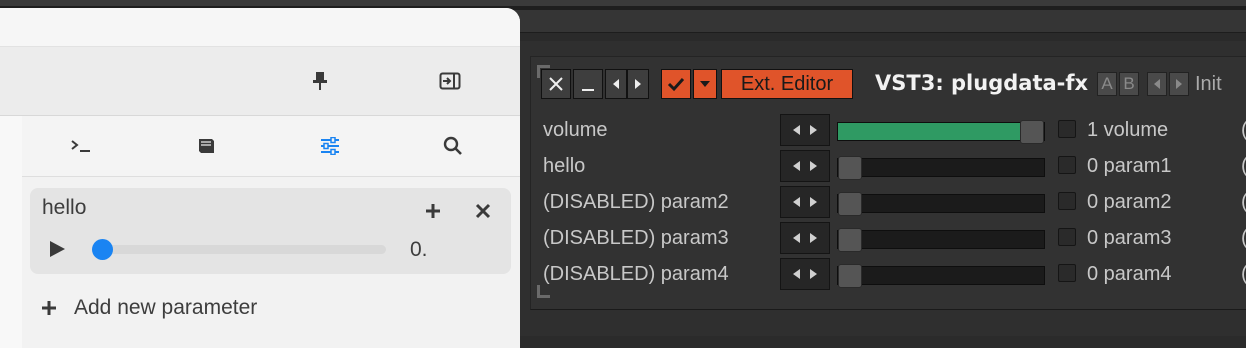 This screenshot has width=1246, height=348. Describe the element at coordinates (166, 307) in the screenshot. I see `add-parameter-label: Add new parameter` at that location.